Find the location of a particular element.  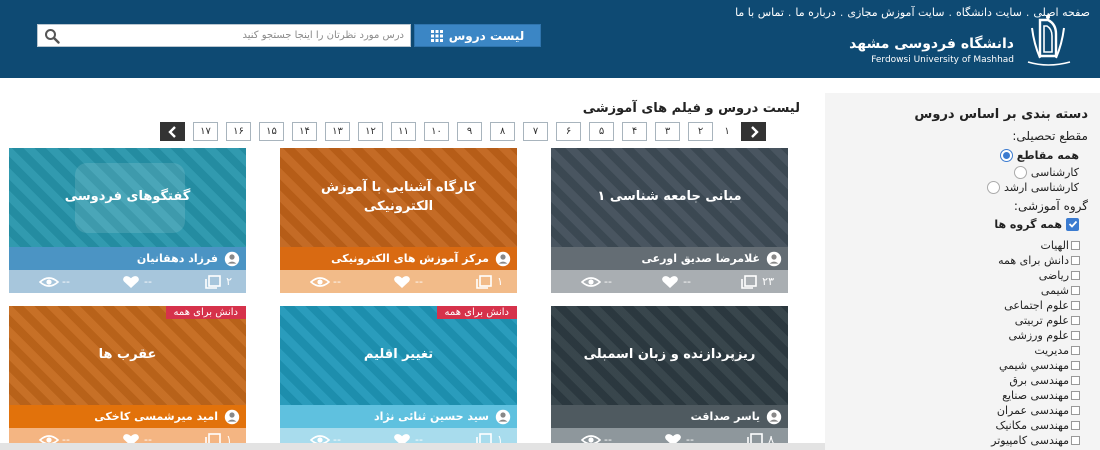

course-title: مبانی جامعه شناسی ۱ is located at coordinates (669, 197).